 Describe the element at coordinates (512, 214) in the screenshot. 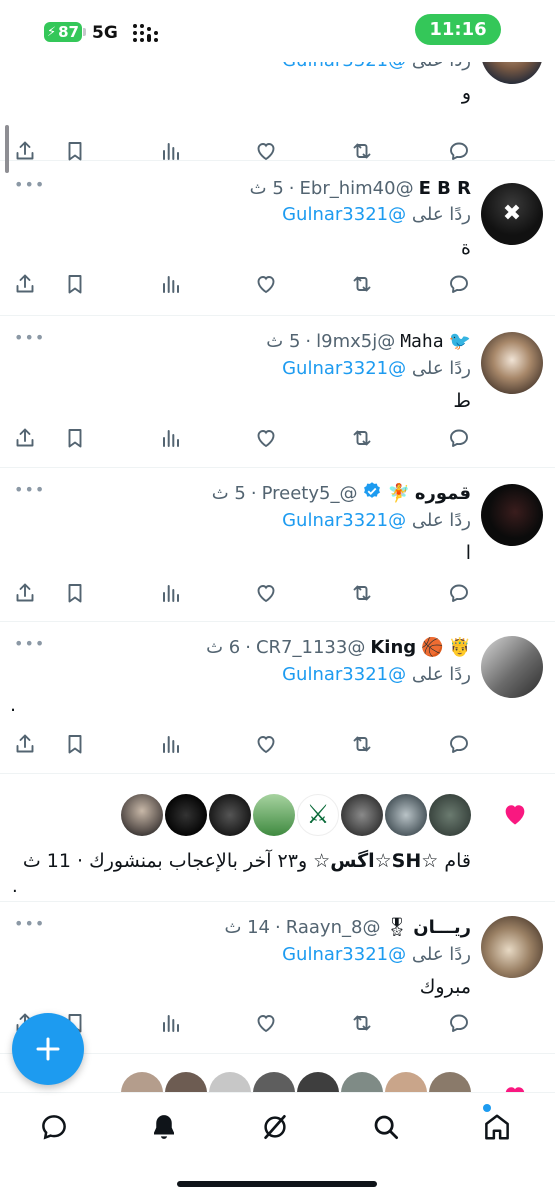

I see `avatar: ✖` at that location.